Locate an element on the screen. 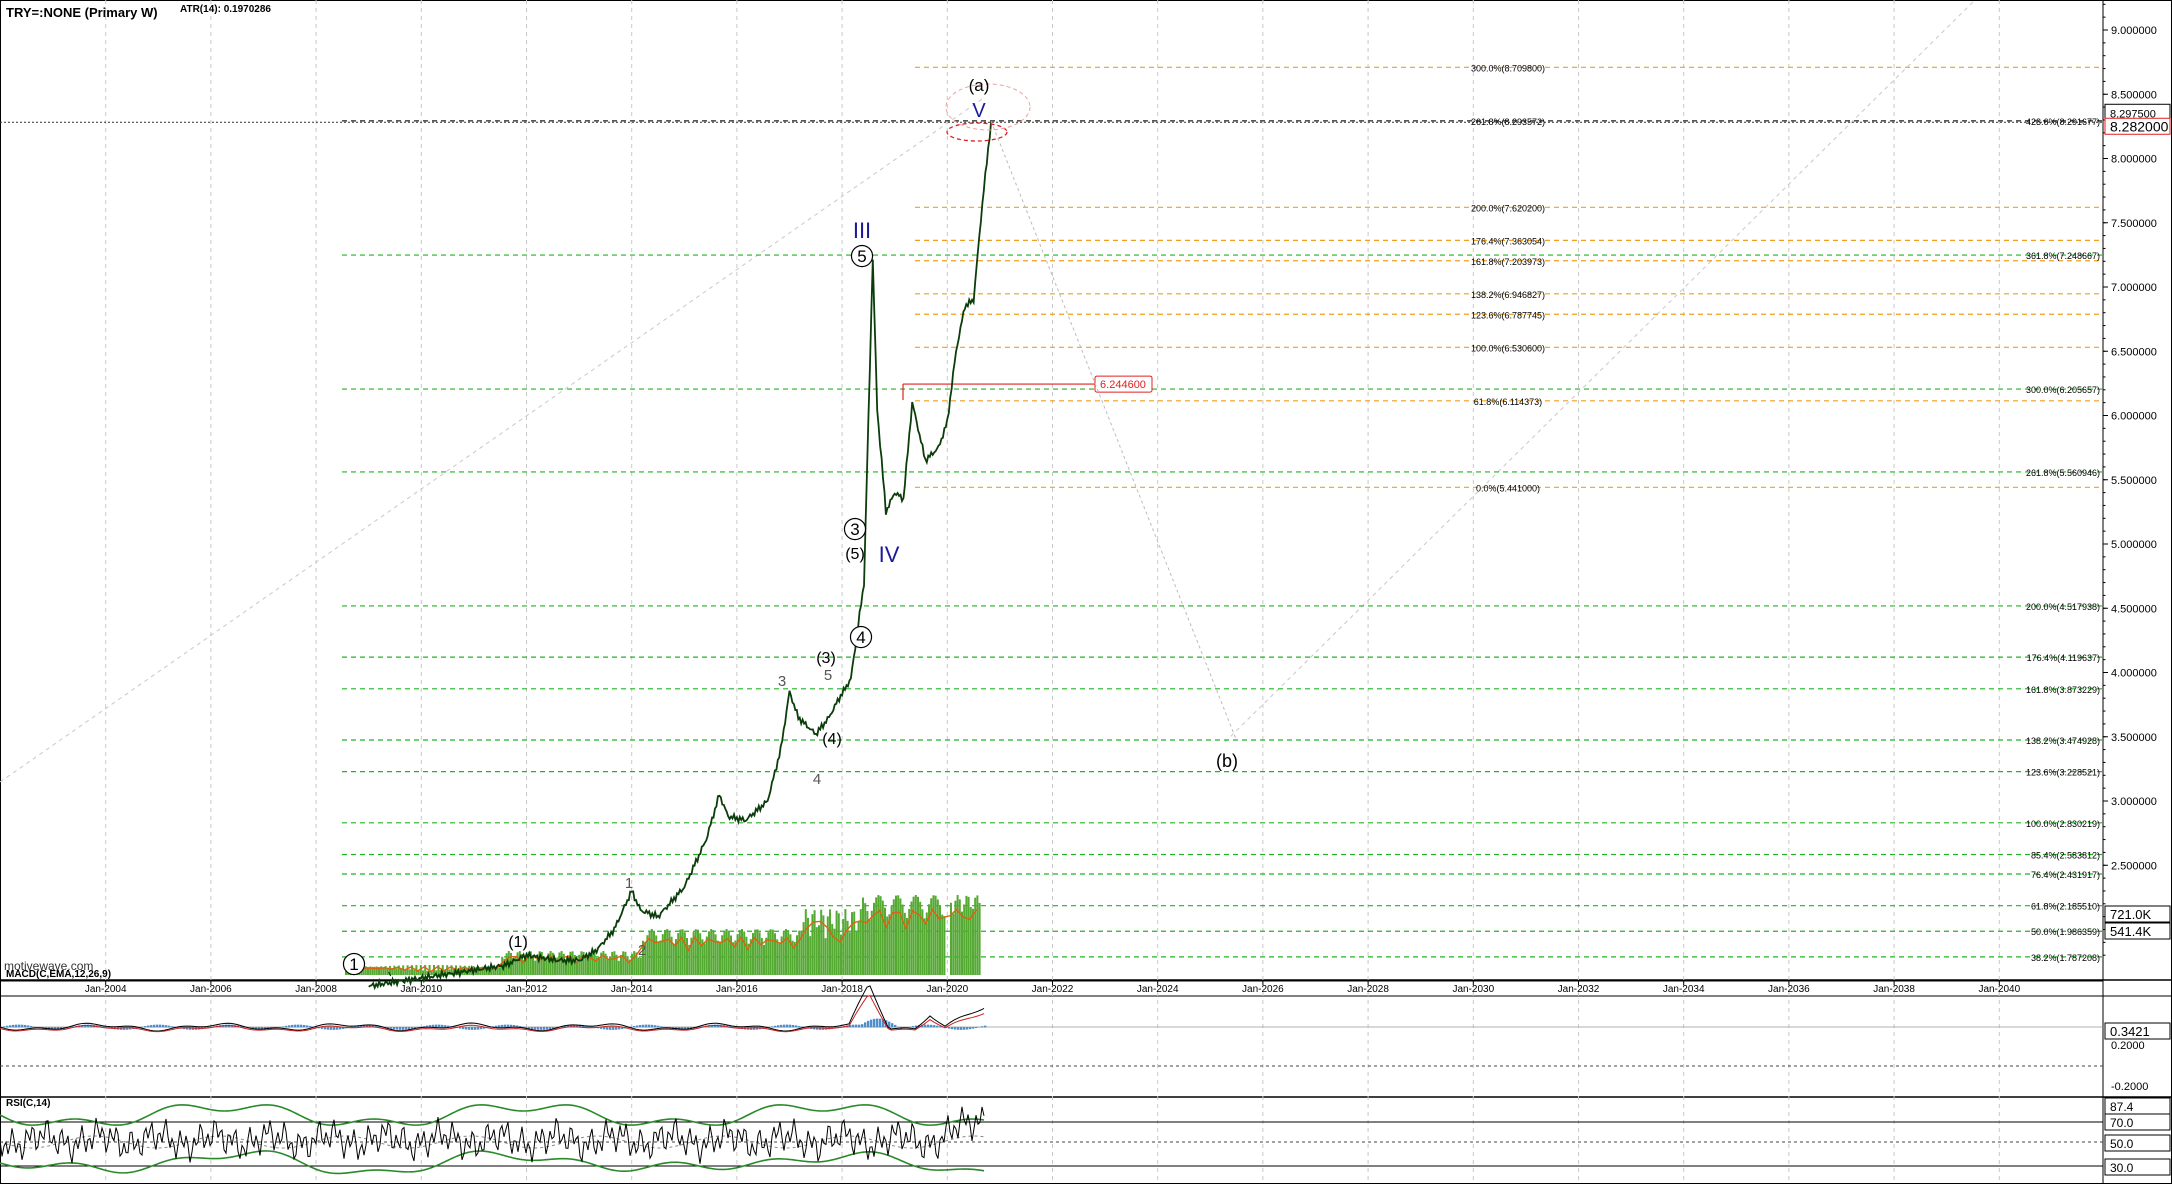 This screenshot has height=1184, width=2172. wave-label-text: 4 is located at coordinates (860, 637).